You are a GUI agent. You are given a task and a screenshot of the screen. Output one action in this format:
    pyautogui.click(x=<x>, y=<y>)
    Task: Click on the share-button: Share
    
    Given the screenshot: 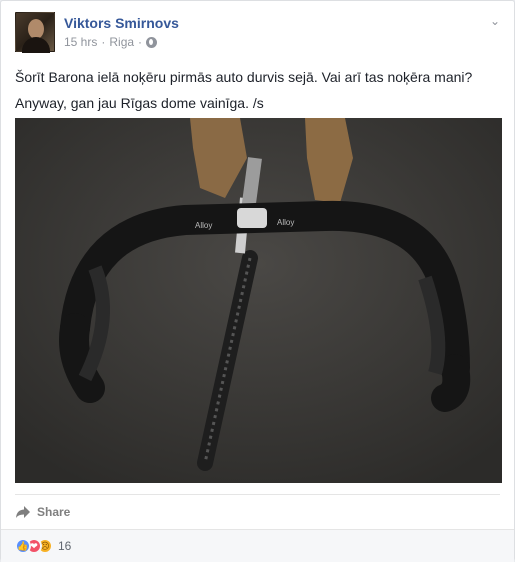 What is the action you would take?
    pyautogui.click(x=42, y=512)
    